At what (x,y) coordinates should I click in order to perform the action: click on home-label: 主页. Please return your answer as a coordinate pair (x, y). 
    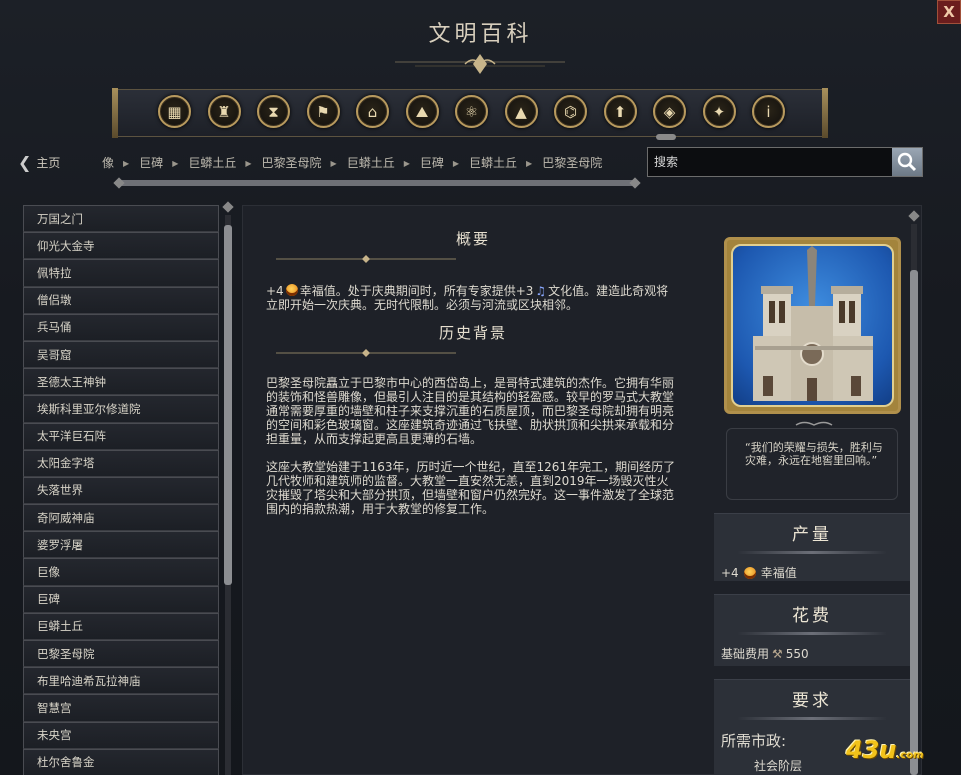
    Looking at the image, I should click on (48, 163).